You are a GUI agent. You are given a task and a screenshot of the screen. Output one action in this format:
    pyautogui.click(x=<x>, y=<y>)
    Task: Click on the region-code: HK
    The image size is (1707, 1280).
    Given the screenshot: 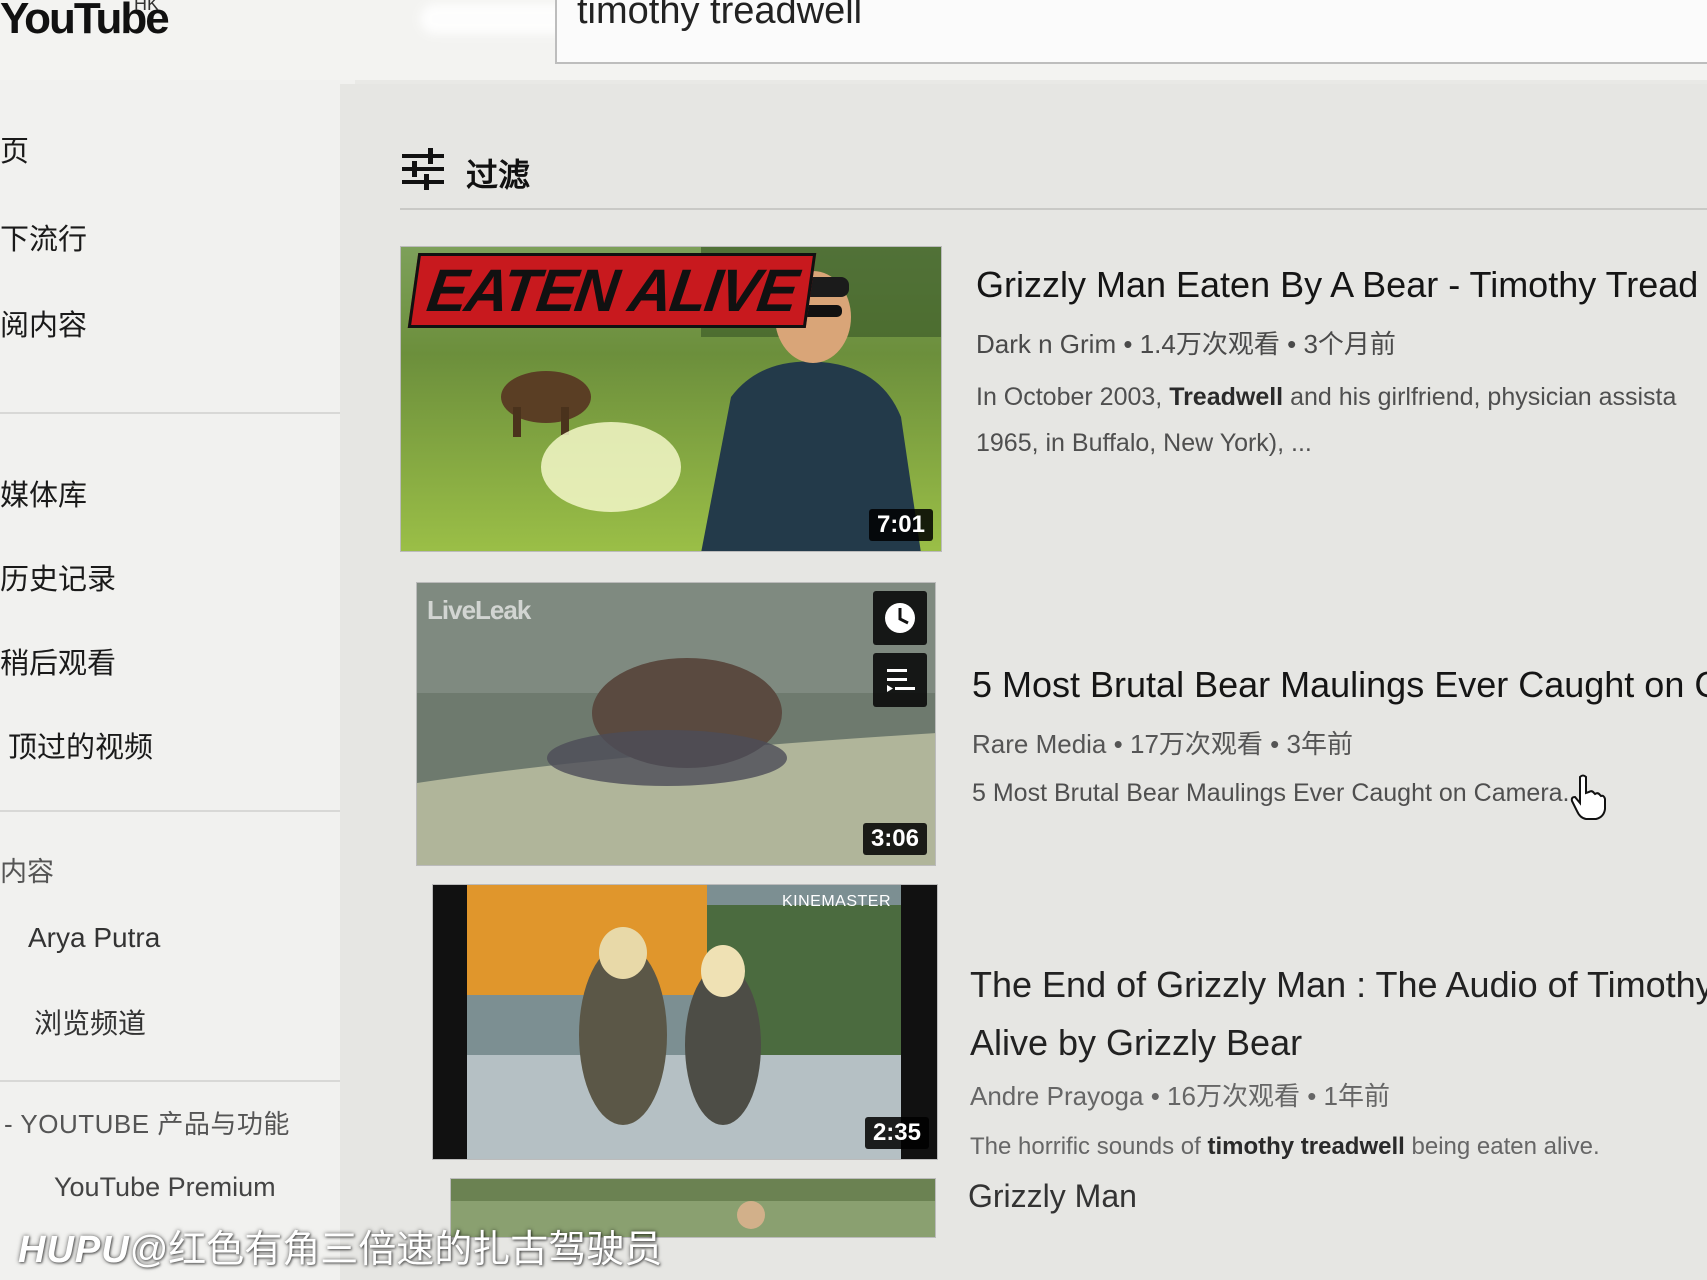 What is the action you would take?
    pyautogui.click(x=147, y=7)
    